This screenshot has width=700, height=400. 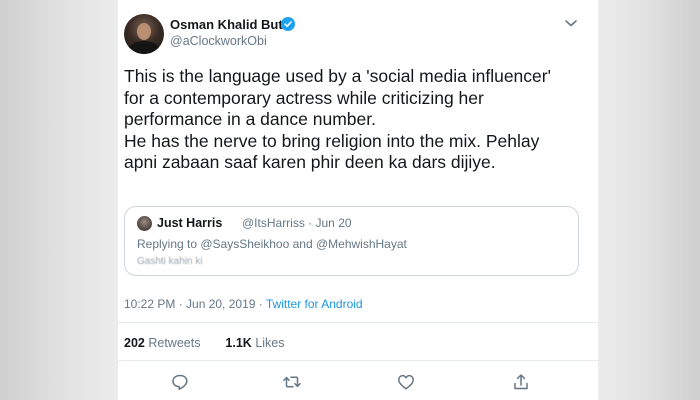 What do you see at coordinates (218, 41) in the screenshot?
I see `author-handle: @aClockworkObi` at bounding box center [218, 41].